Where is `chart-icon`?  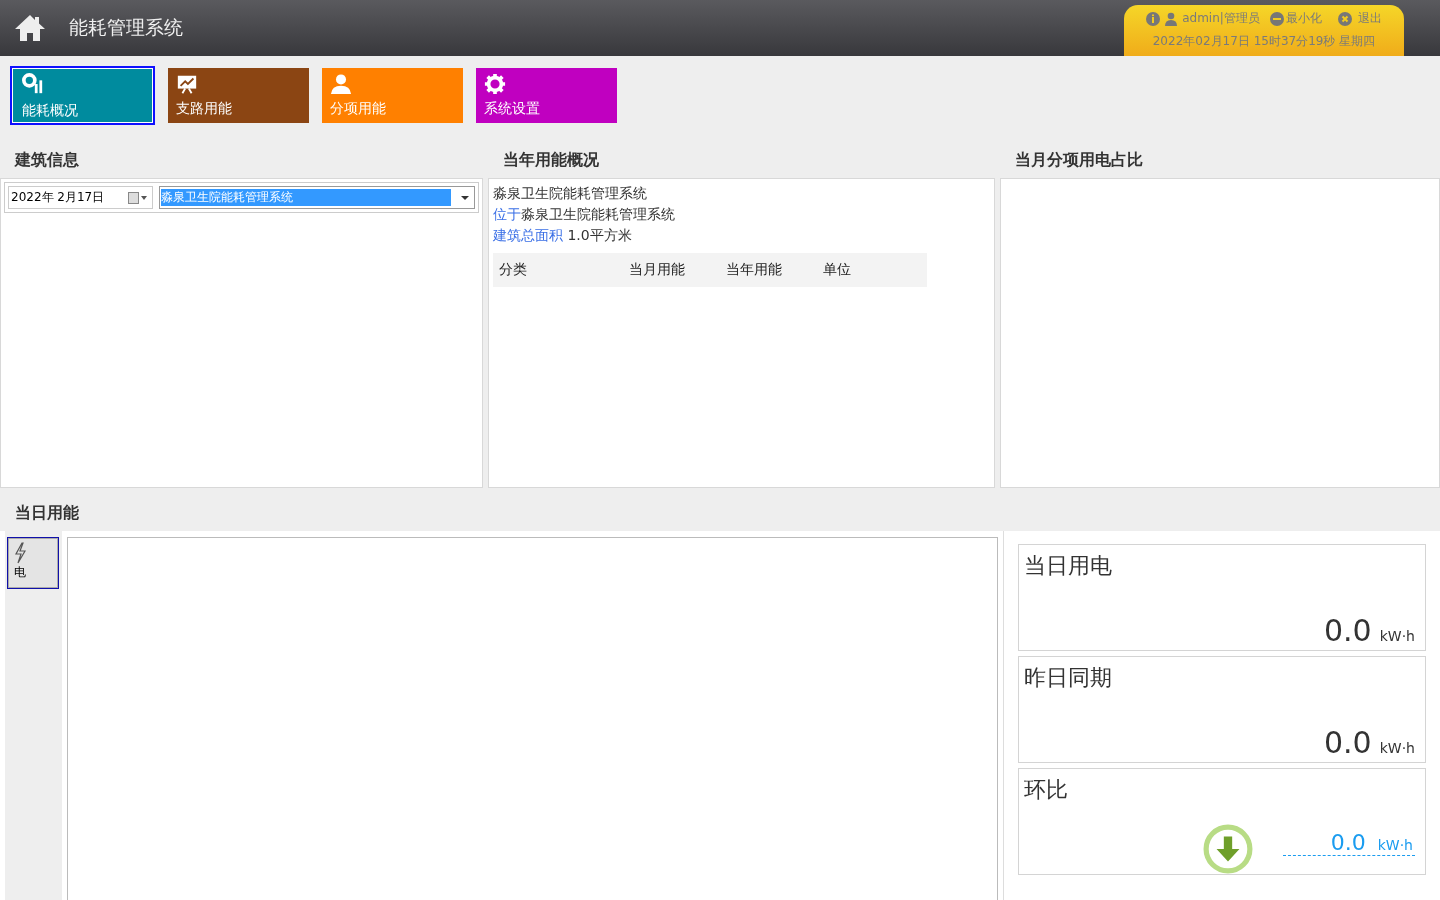
chart-icon is located at coordinates (33, 84).